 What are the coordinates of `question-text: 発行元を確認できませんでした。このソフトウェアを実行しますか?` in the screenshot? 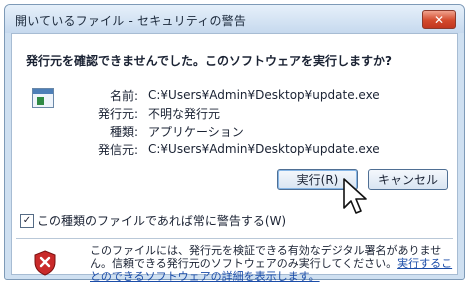 It's located at (209, 61).